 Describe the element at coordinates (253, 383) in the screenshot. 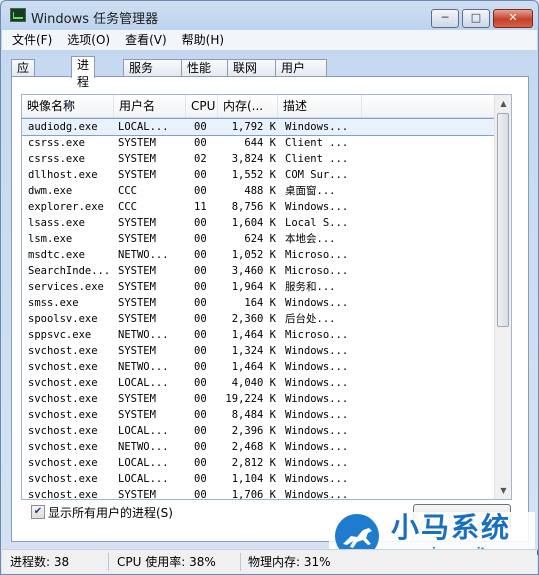

I see `process-memory: 4,040 K` at that location.